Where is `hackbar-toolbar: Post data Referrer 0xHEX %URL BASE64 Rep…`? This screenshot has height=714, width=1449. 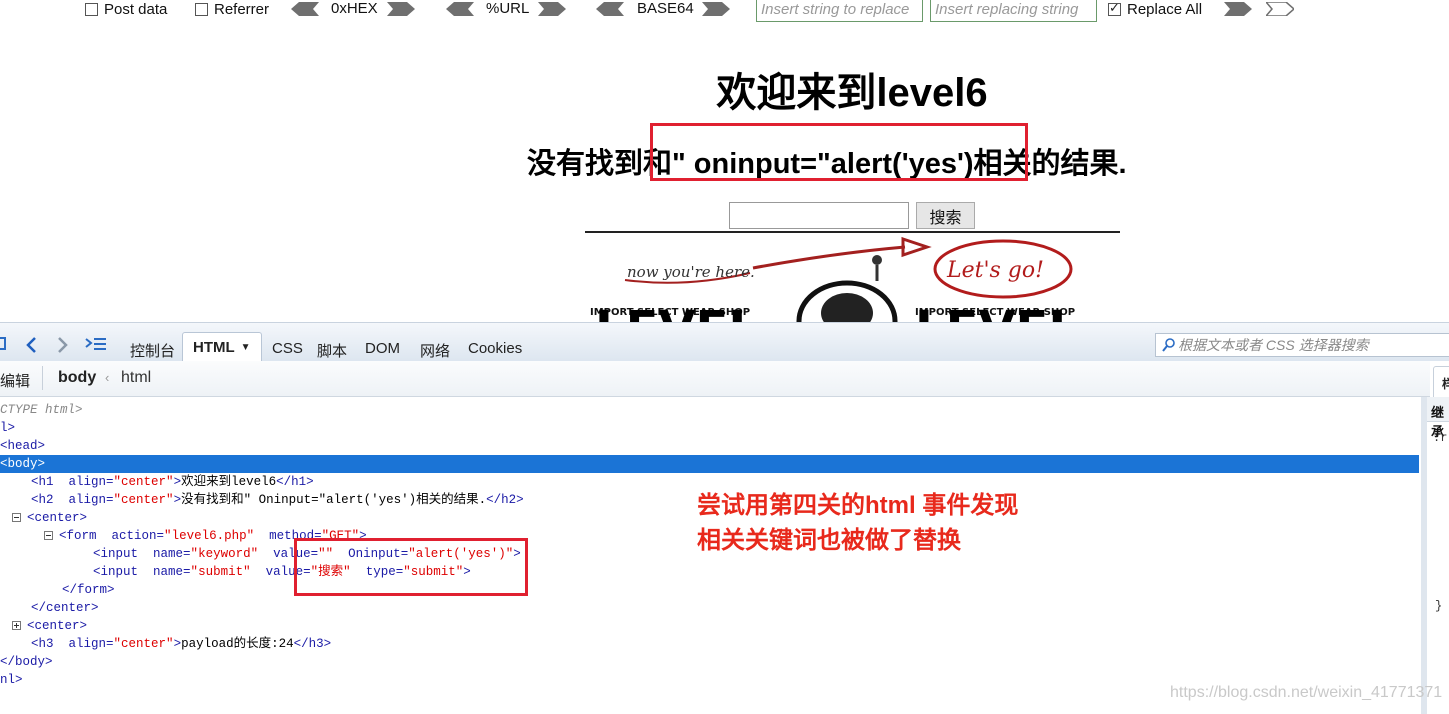 hackbar-toolbar: Post data Referrer 0xHEX %URL BASE64 Rep… is located at coordinates (724, 11).